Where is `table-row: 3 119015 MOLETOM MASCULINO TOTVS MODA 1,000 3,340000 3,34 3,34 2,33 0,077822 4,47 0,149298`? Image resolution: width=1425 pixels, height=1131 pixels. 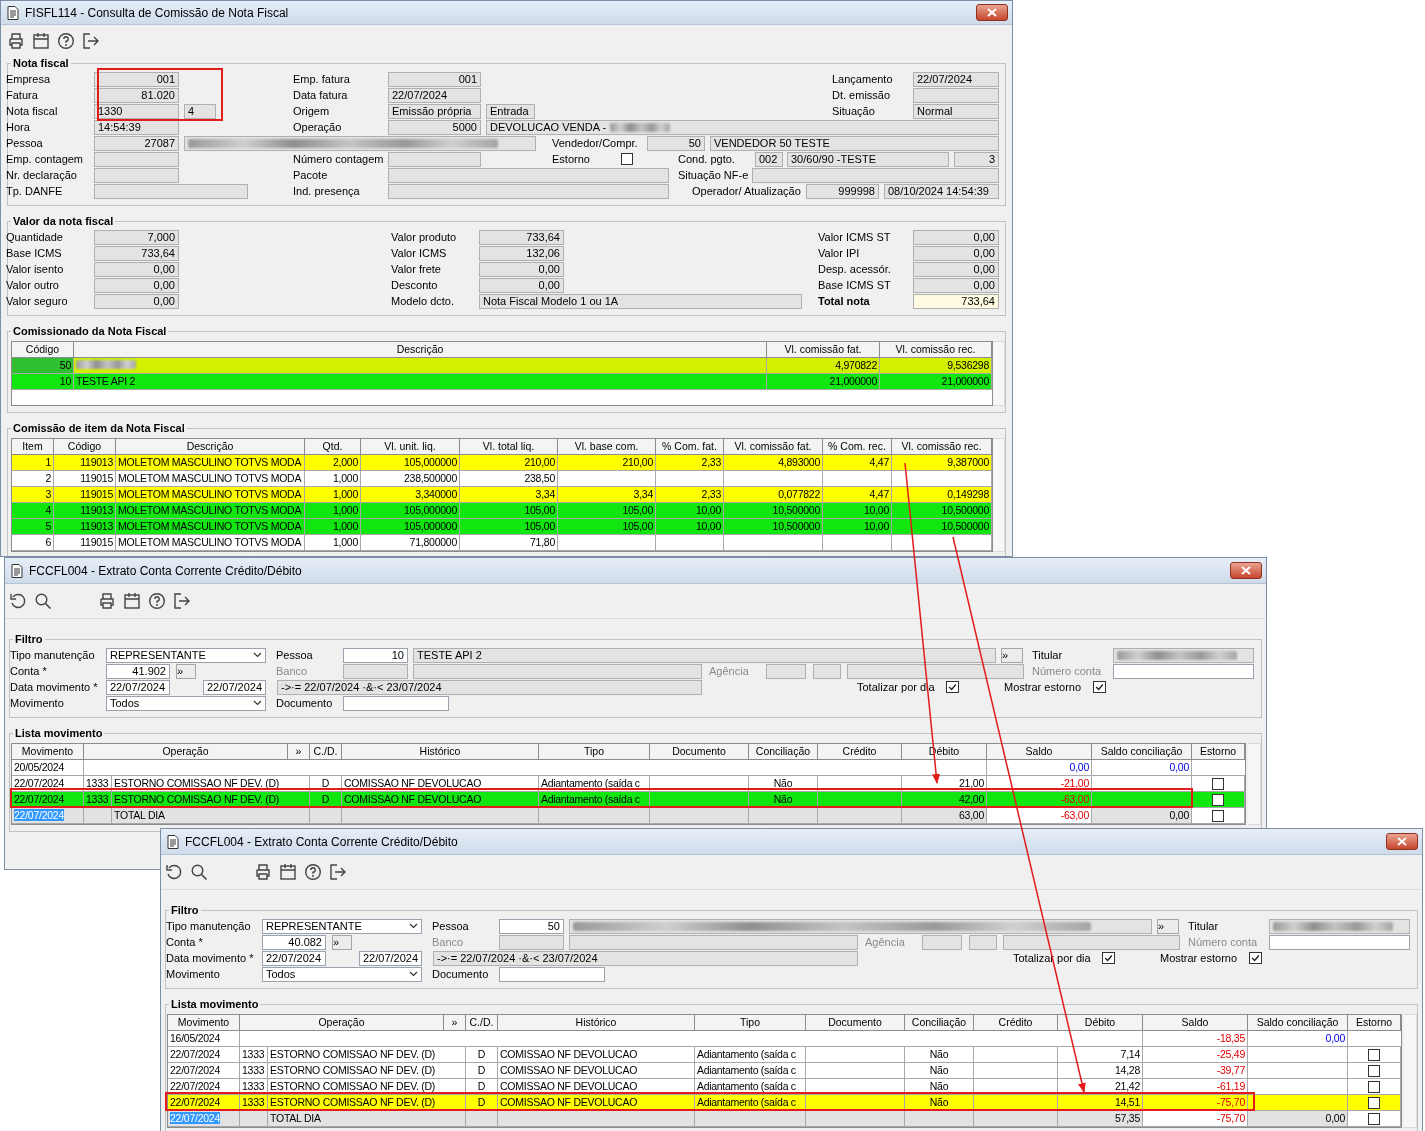
table-row: 3 119015 MOLETOM MASCULINO TOTVS MODA 1,000 3,340000 3,34 3,34 2,33 0,077822 4,47 0,149298 is located at coordinates (502, 495).